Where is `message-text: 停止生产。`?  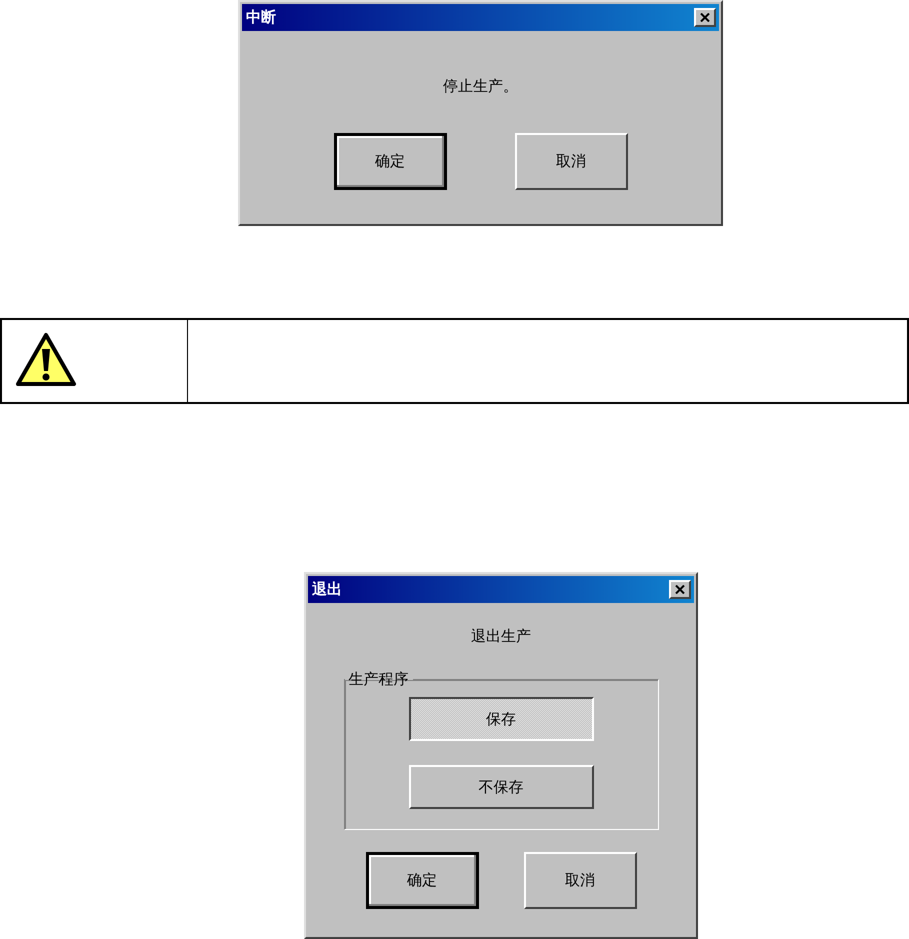
message-text: 停止生产。 is located at coordinates (480, 86).